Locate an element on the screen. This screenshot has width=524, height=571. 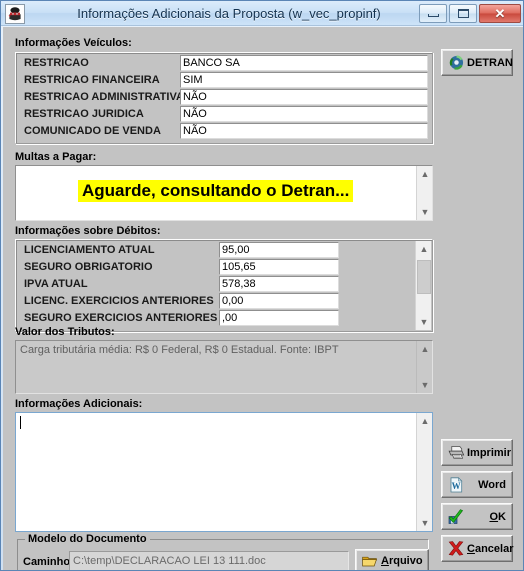
vehicle-row-value: BANCO SA is located at coordinates (304, 63).